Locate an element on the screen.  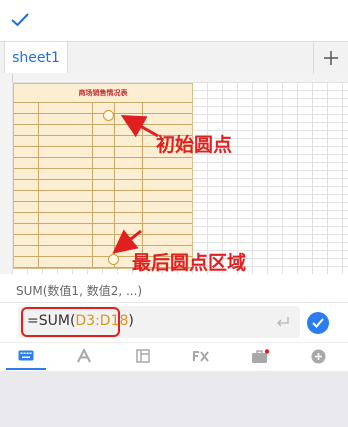
confirm-button is located at coordinates (318, 323).